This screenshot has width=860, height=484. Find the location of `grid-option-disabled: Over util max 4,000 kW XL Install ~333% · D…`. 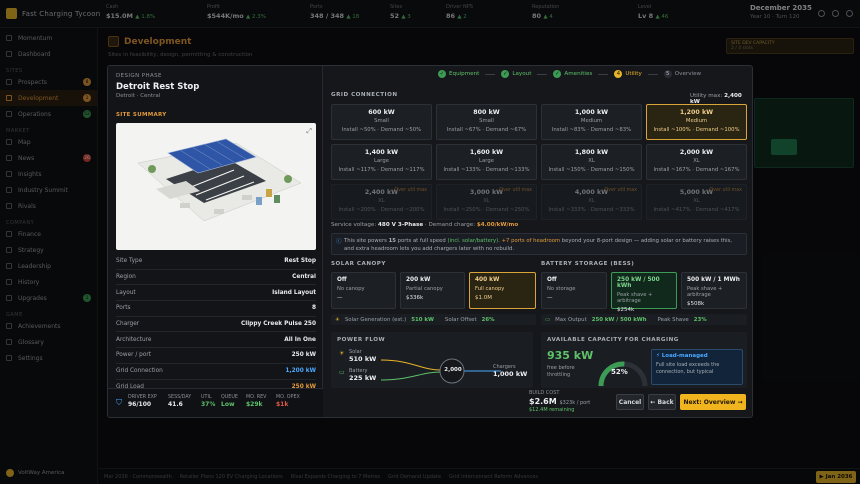

grid-option-disabled: Over util max 4,000 kW XL Install ~333% · D… is located at coordinates (591, 202).